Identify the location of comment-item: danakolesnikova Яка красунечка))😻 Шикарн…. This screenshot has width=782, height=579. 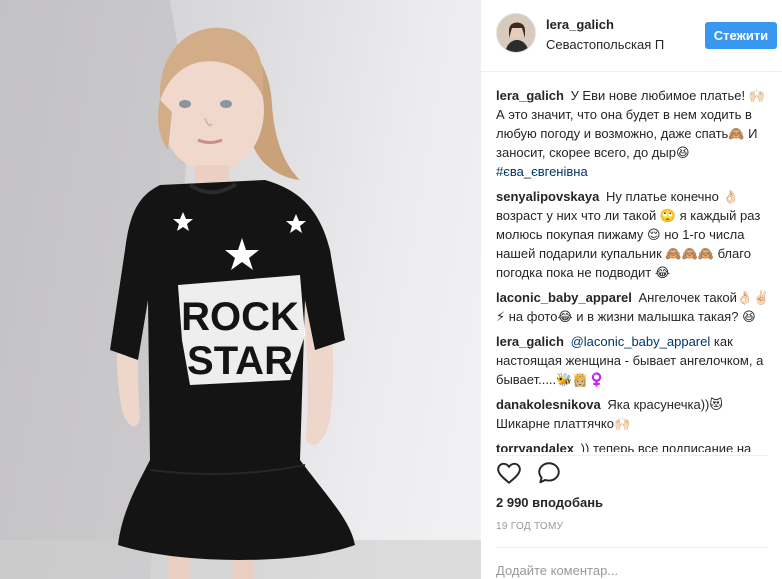
(639, 414).